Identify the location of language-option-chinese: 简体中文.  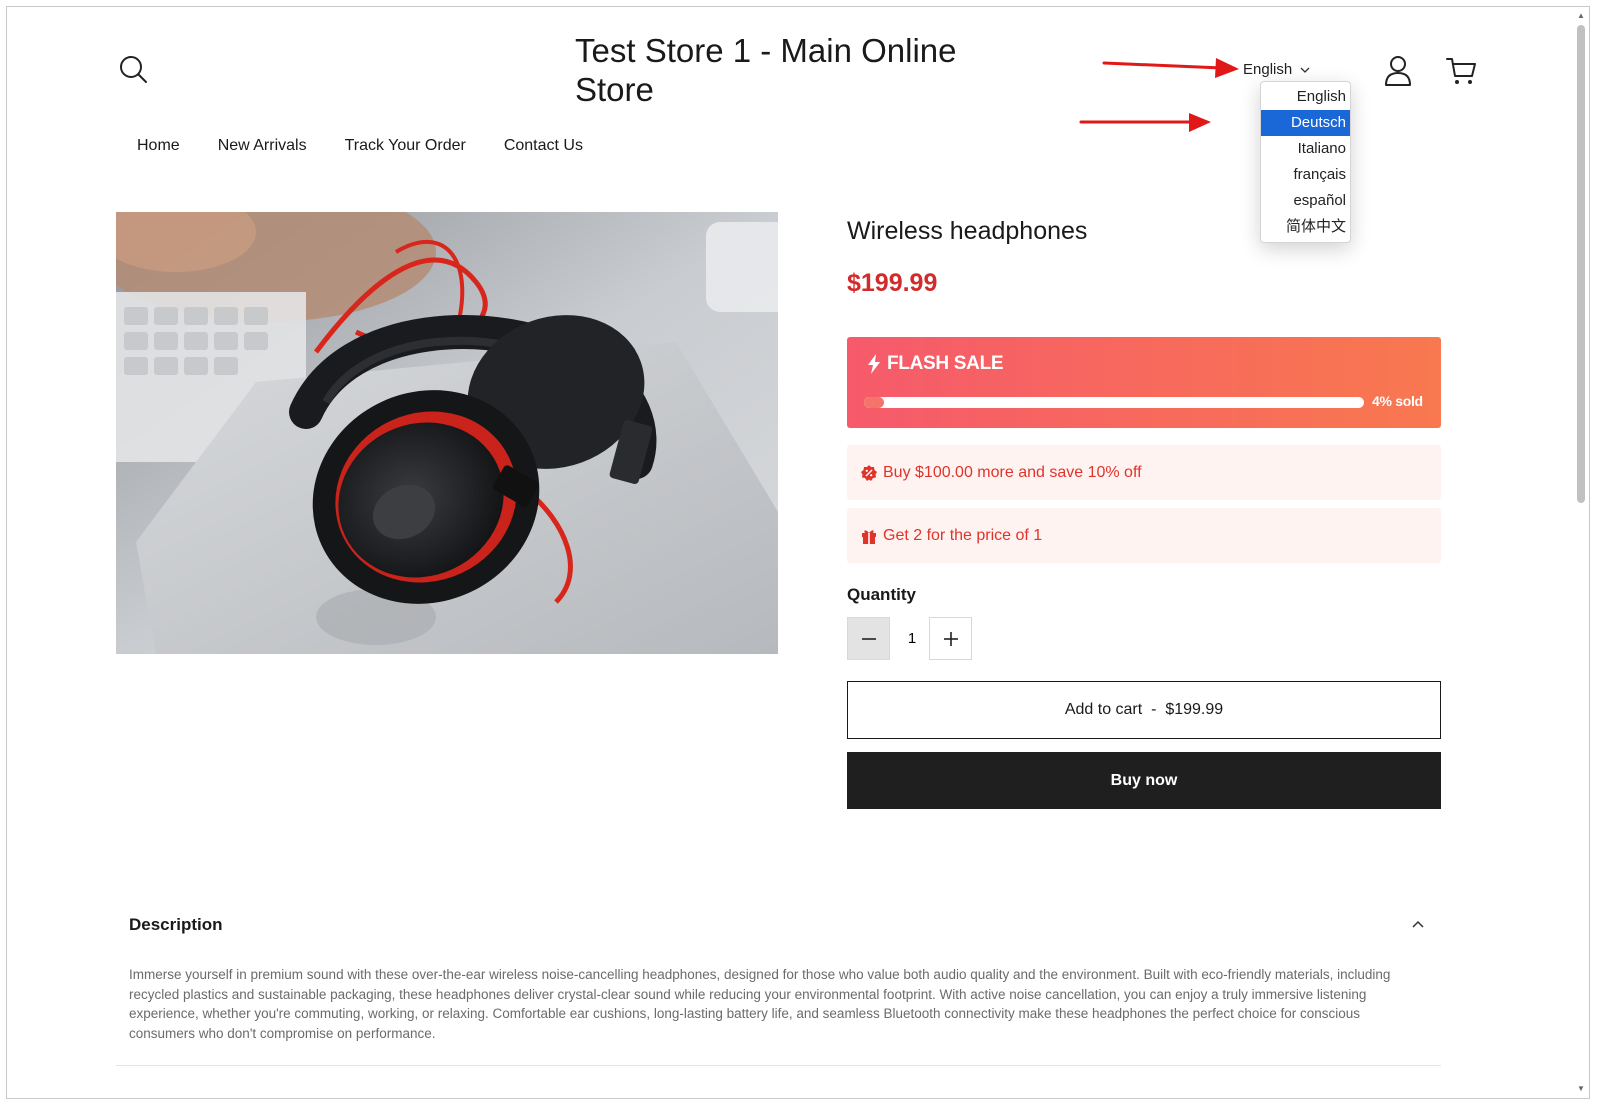
(1305, 227).